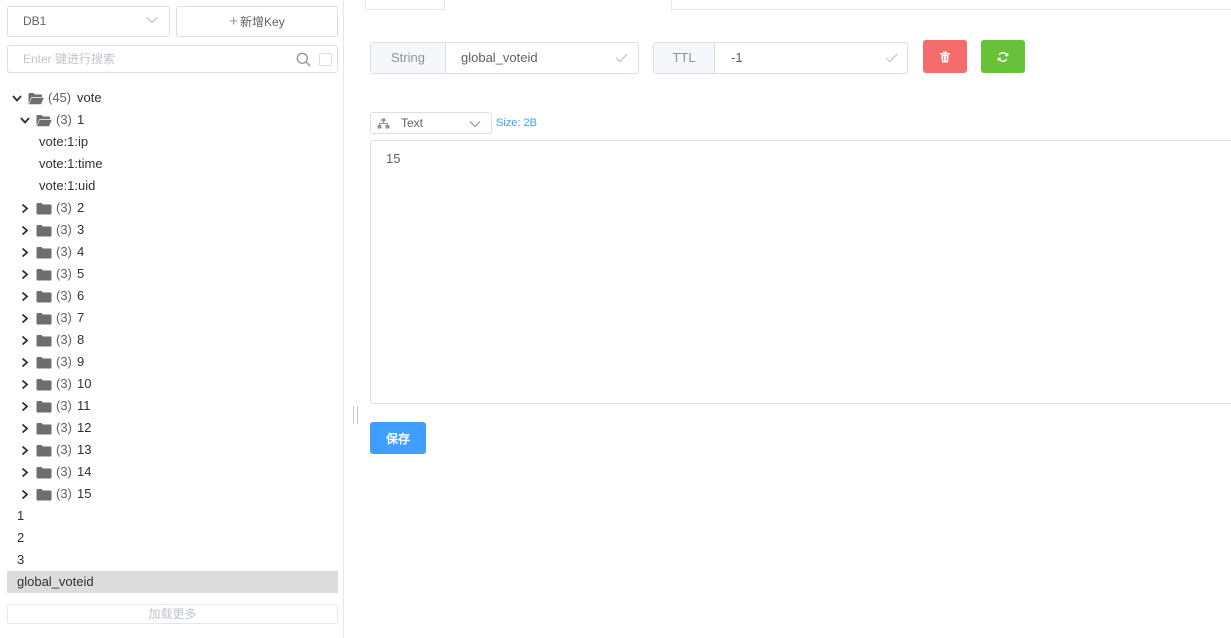 Image resolution: width=1231 pixels, height=638 pixels. Describe the element at coordinates (499, 58) in the screenshot. I see `key-name-input: global_voteid` at that location.